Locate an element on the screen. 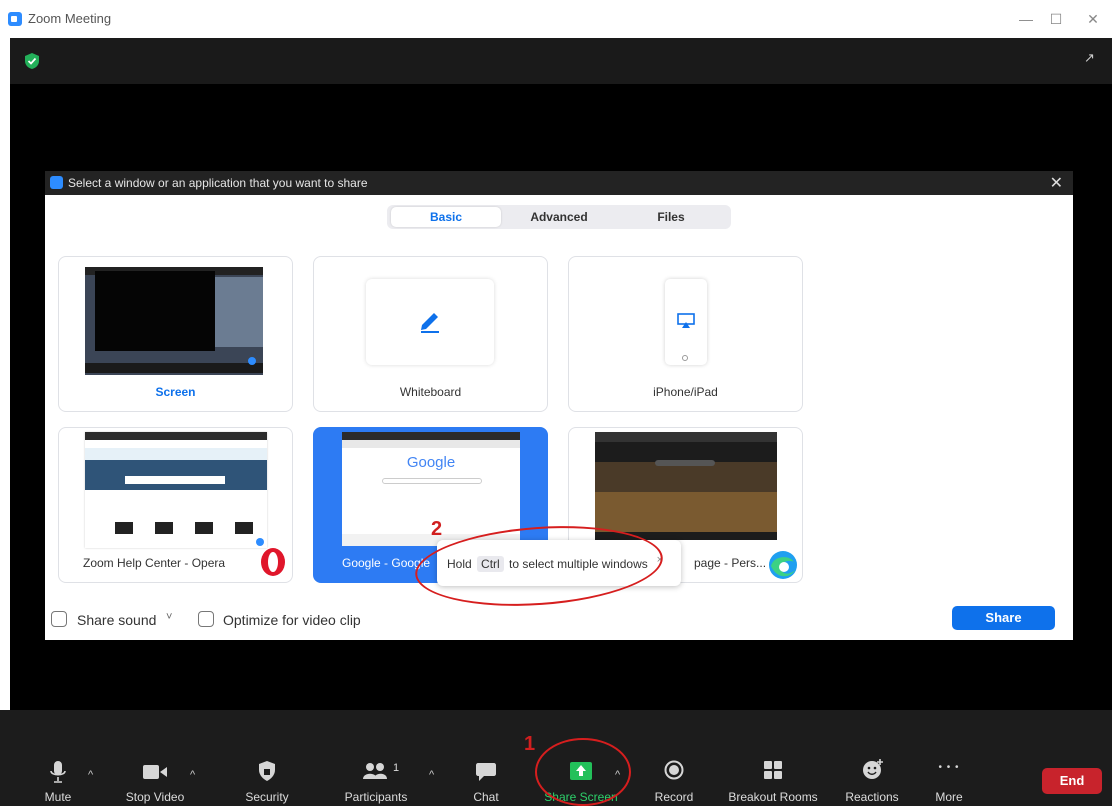  chat-bubble-icon is located at coordinates (486, 772).